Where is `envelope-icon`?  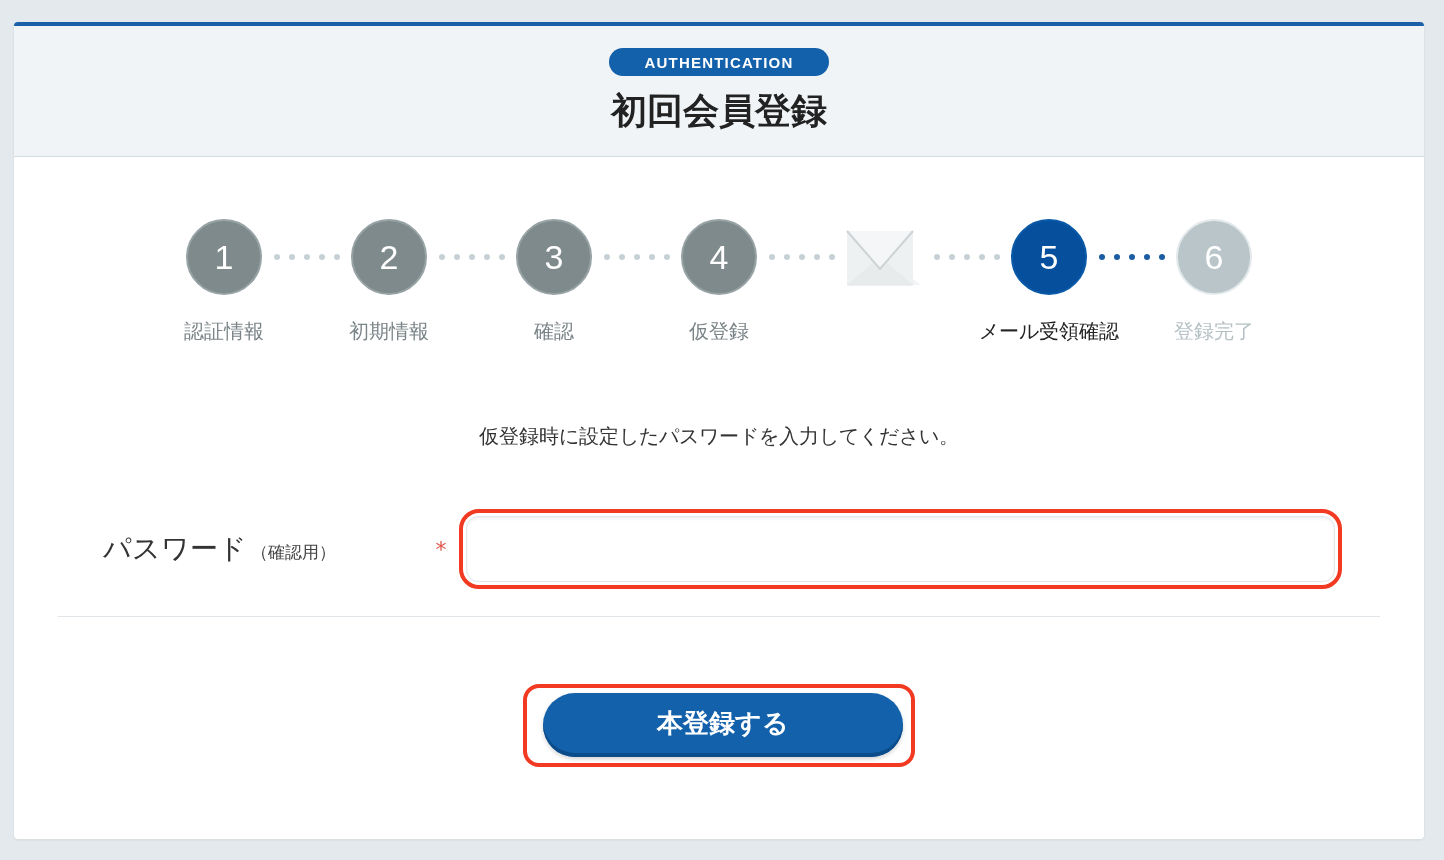
envelope-icon is located at coordinates (884, 258).